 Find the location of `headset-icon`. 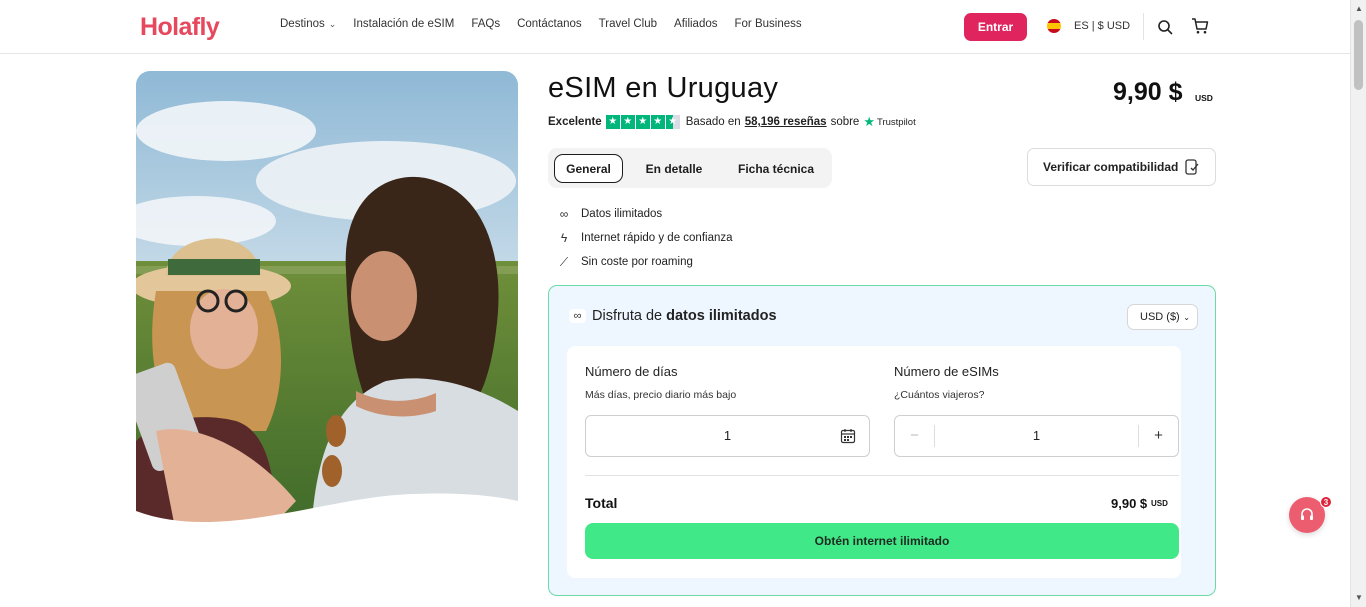

headset-icon is located at coordinates (1307, 514).